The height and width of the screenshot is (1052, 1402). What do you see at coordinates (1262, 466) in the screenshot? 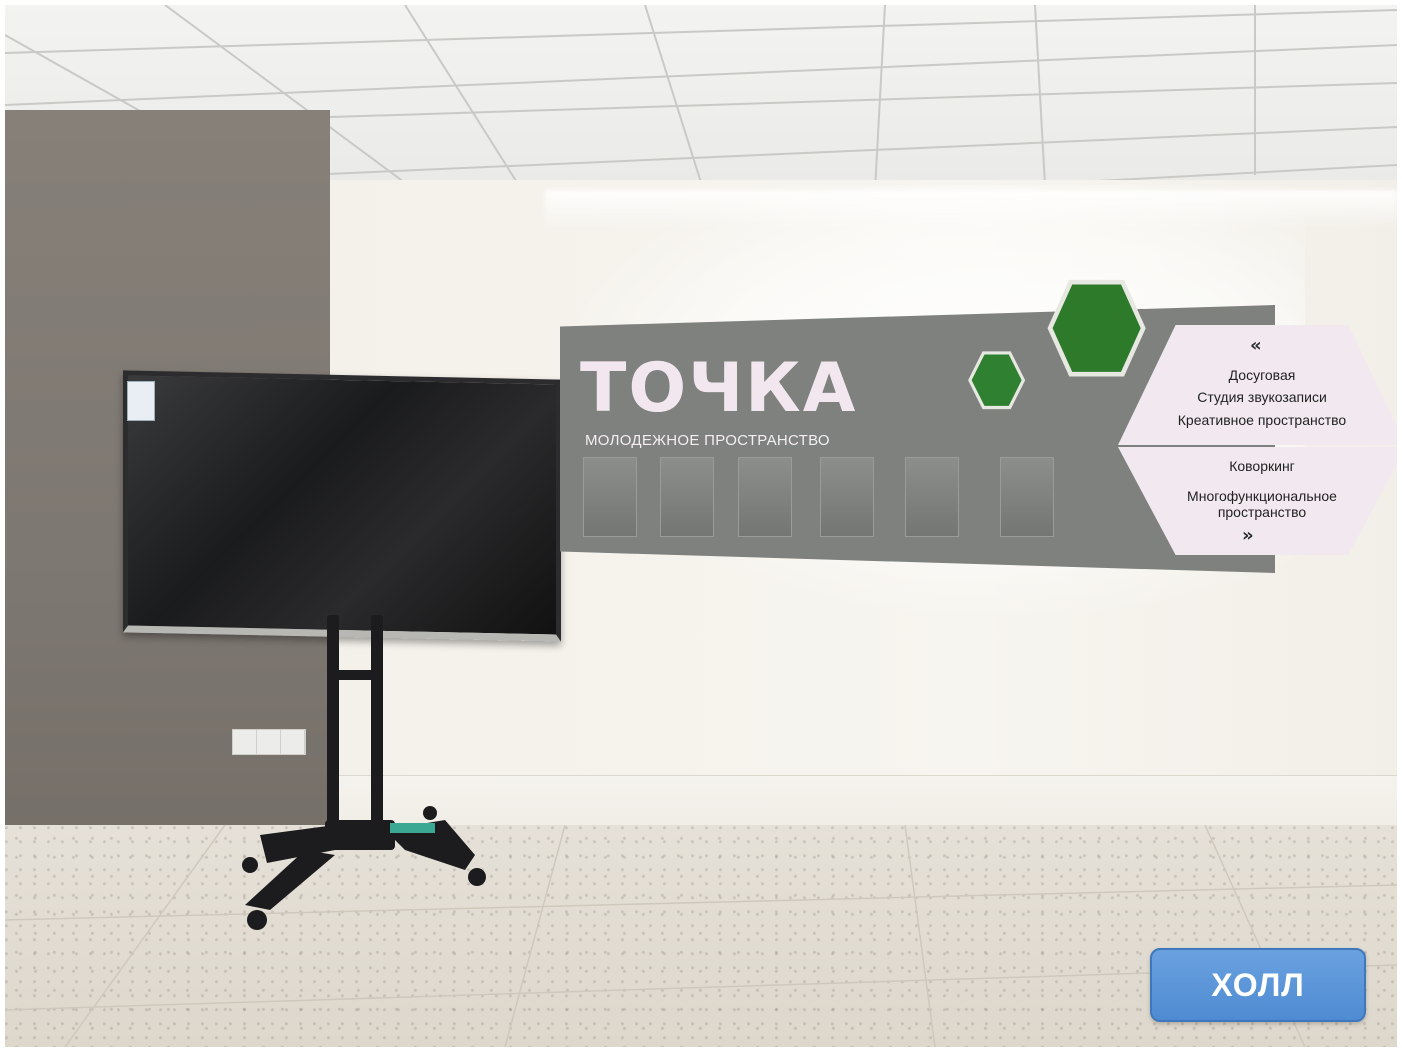
I see `nav-item-coworking: Коворкинг` at bounding box center [1262, 466].